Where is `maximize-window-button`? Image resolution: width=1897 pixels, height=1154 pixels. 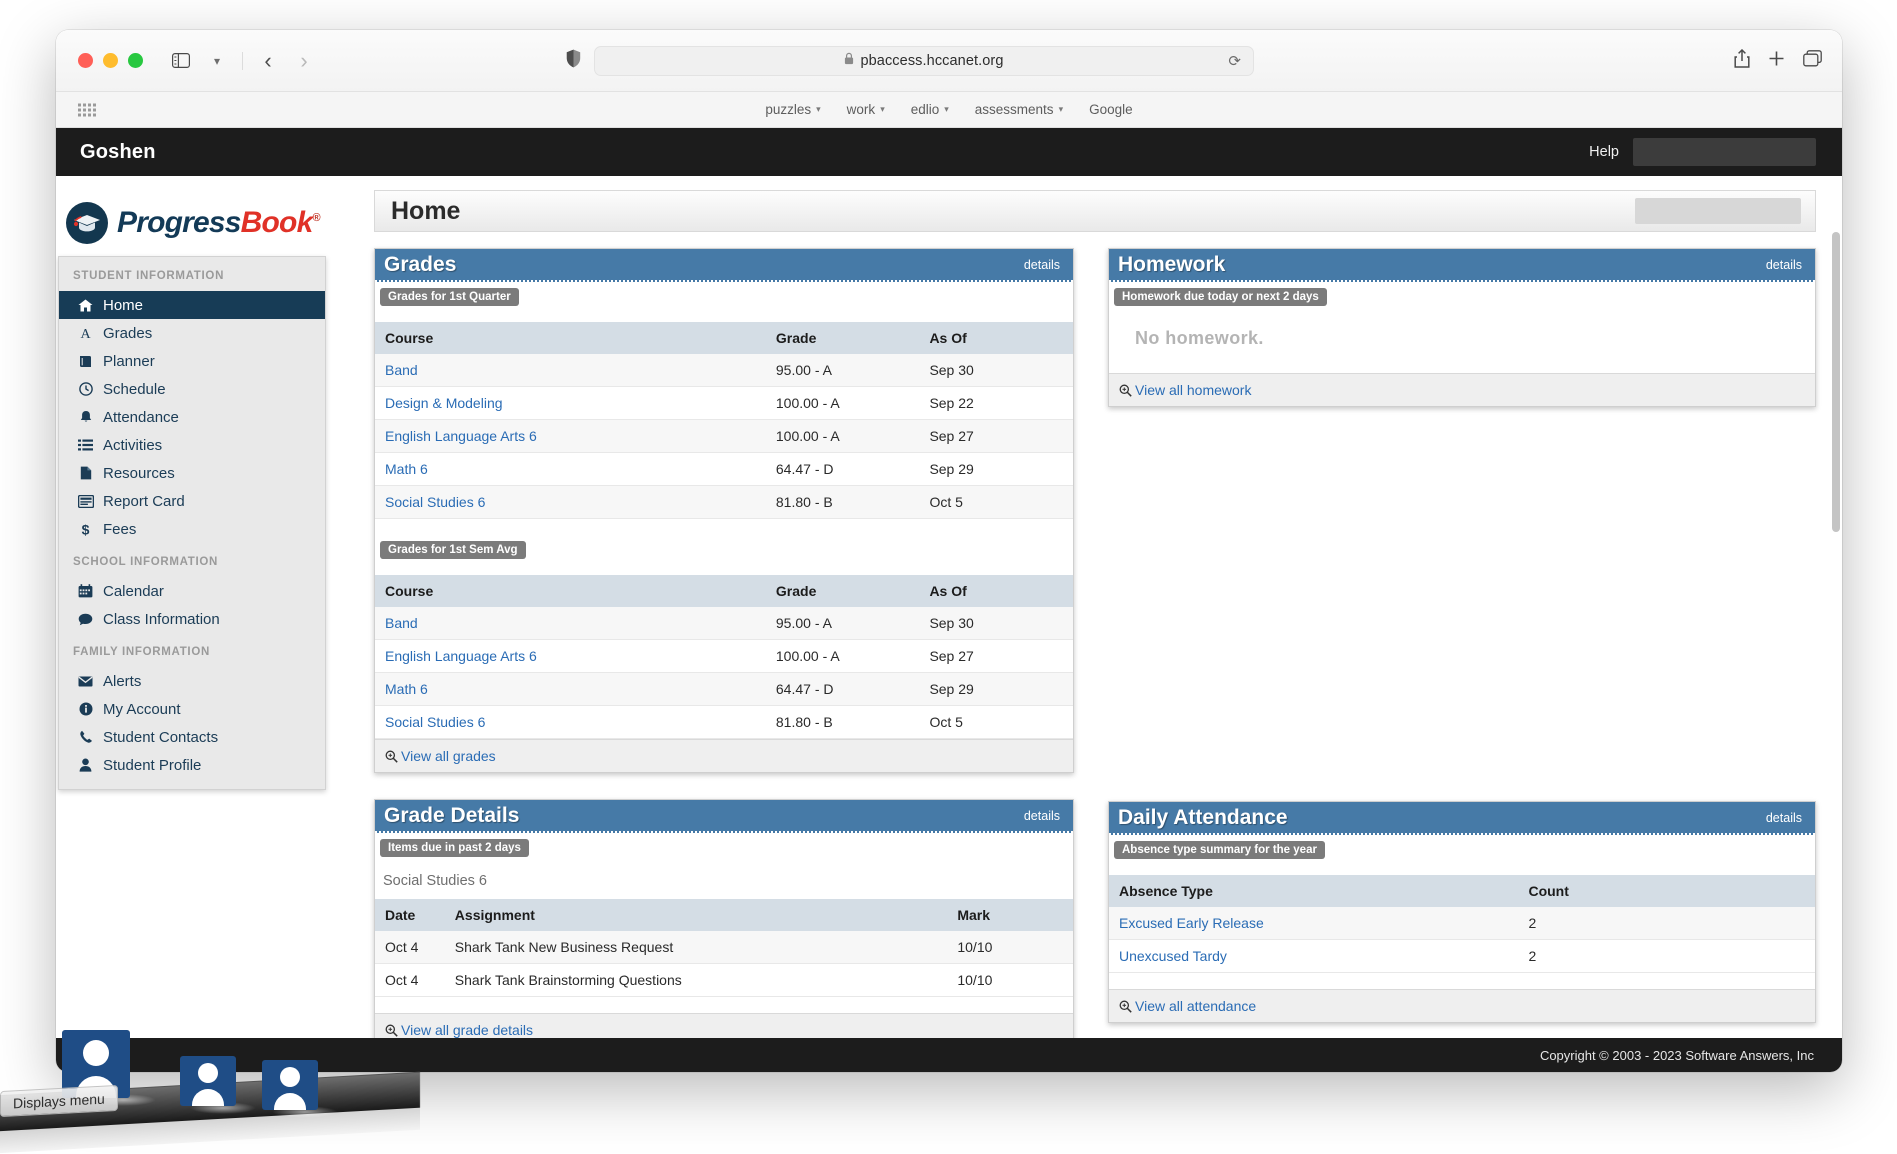 maximize-window-button is located at coordinates (135, 60).